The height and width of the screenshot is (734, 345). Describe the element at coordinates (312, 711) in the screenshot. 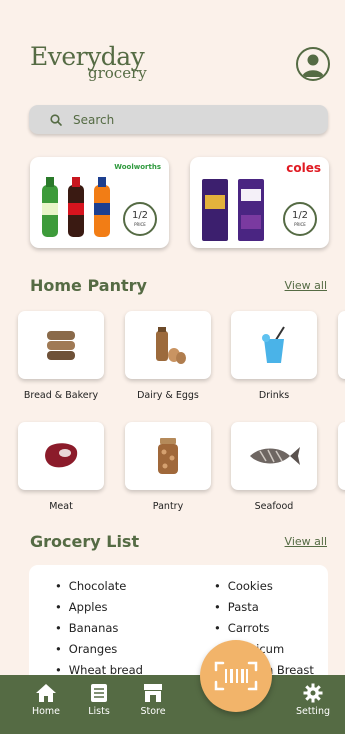

I see `nav-setting-label: Setting` at that location.